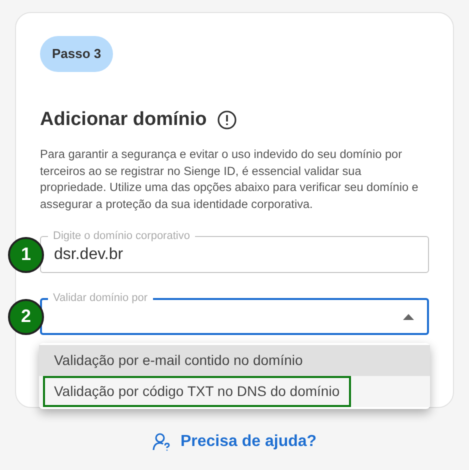  Describe the element at coordinates (77, 54) in the screenshot. I see `step-badge: Passo 3` at that location.